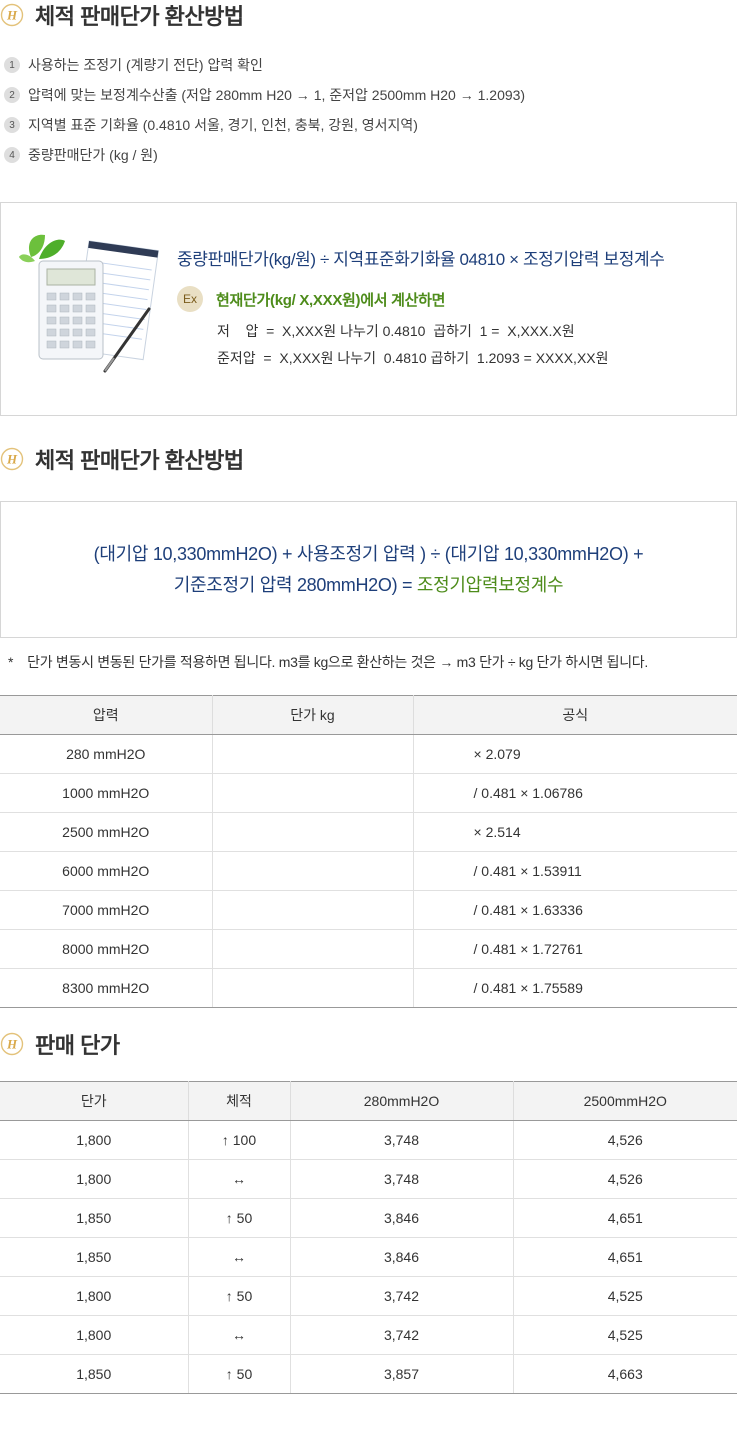 The image size is (737, 1452). Describe the element at coordinates (625, 1101) in the screenshot. I see `column-header: 2500mmH2O` at that location.